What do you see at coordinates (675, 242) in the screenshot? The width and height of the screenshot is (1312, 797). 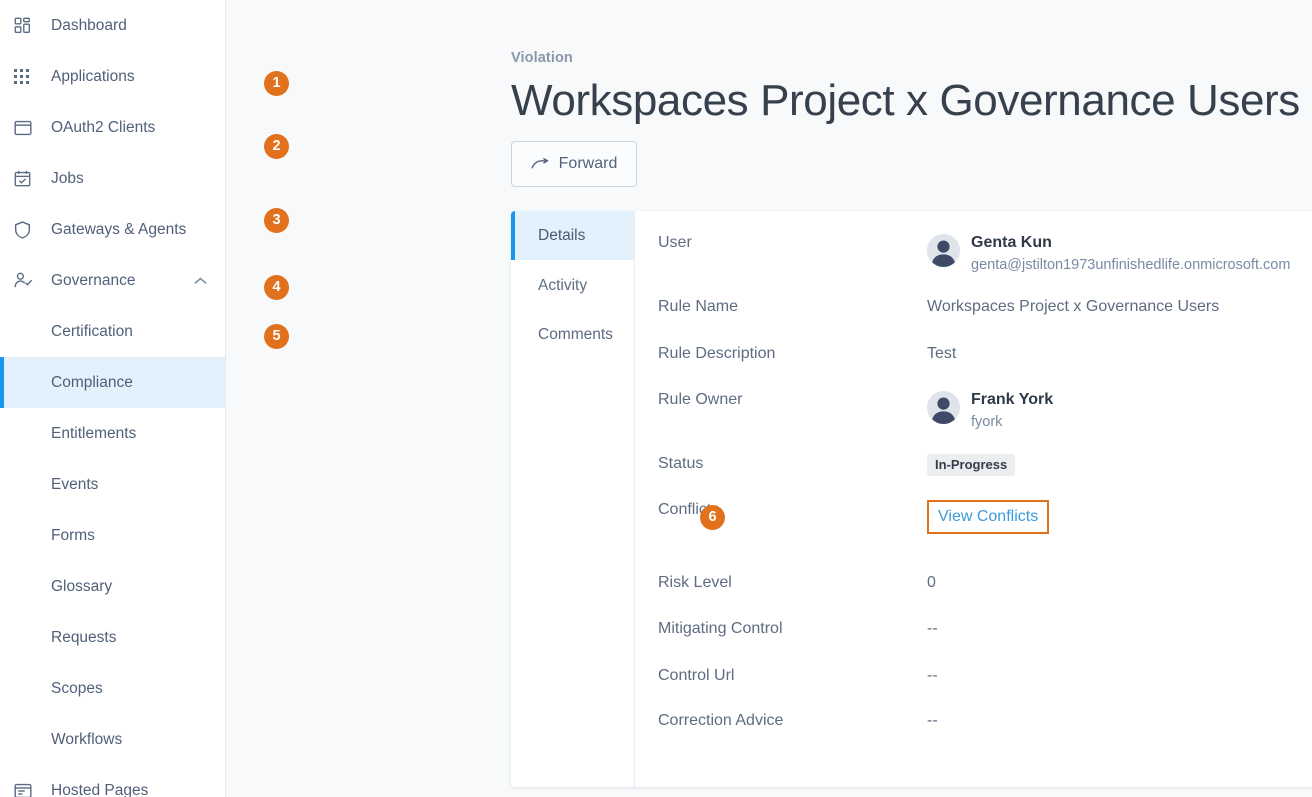 I see `detail-label-user: User` at bounding box center [675, 242].